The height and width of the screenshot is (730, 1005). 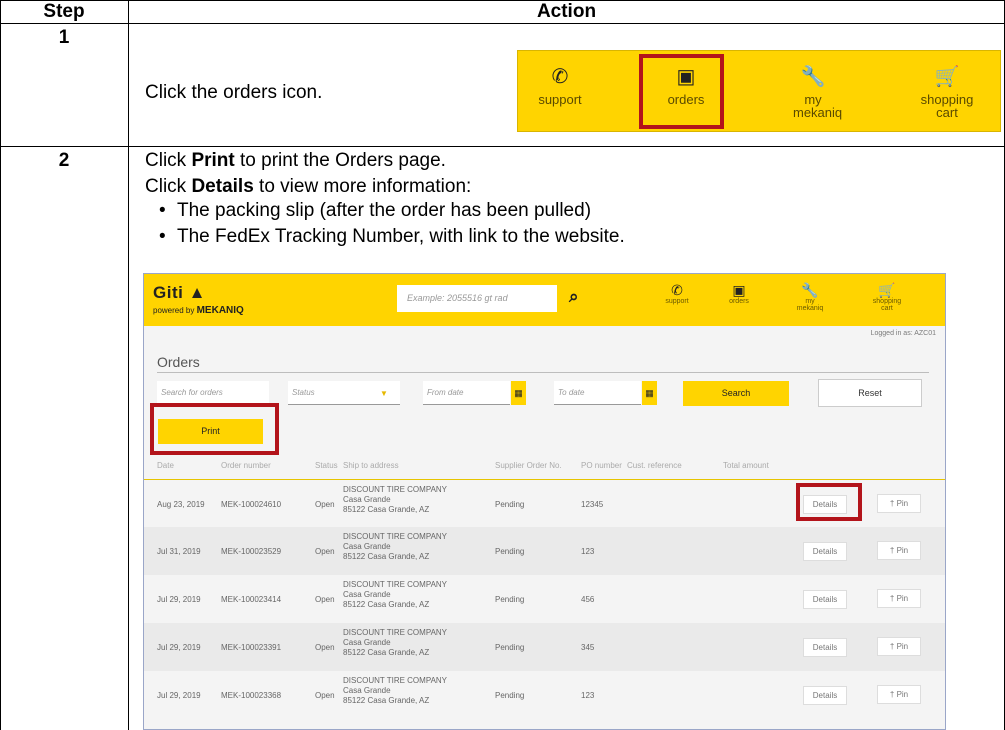 I want to click on search-button: Search, so click(x=736, y=393).